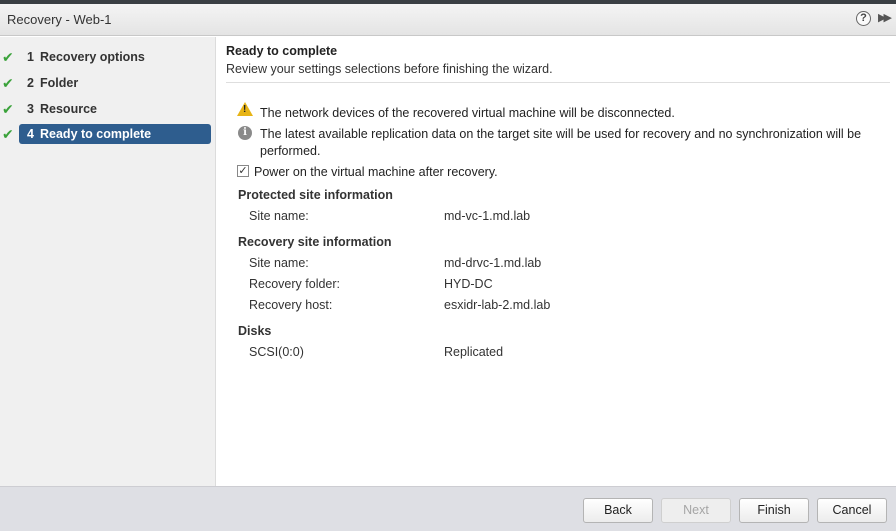  Describe the element at coordinates (68, 109) in the screenshot. I see `step-label: Resource` at that location.